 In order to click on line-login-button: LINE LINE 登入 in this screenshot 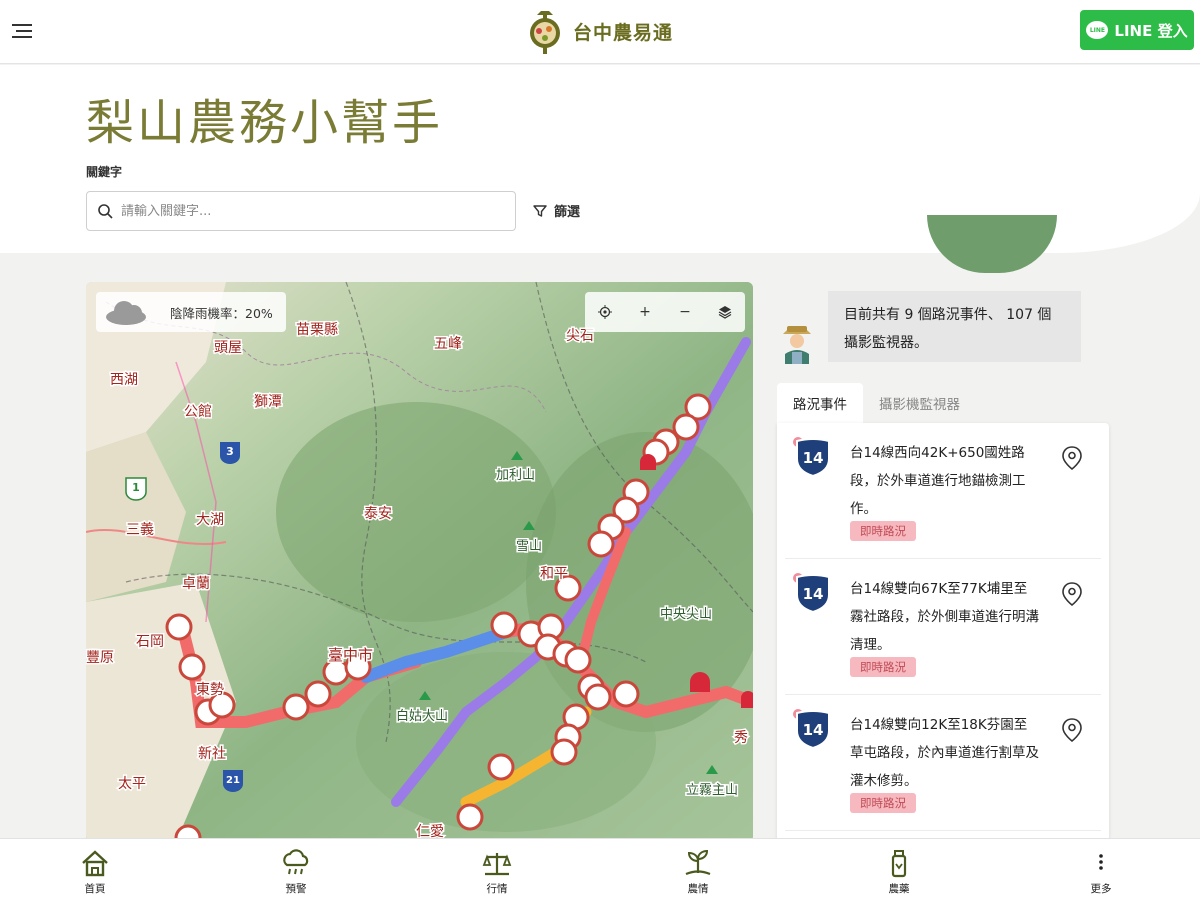, I will do `click(1137, 30)`.